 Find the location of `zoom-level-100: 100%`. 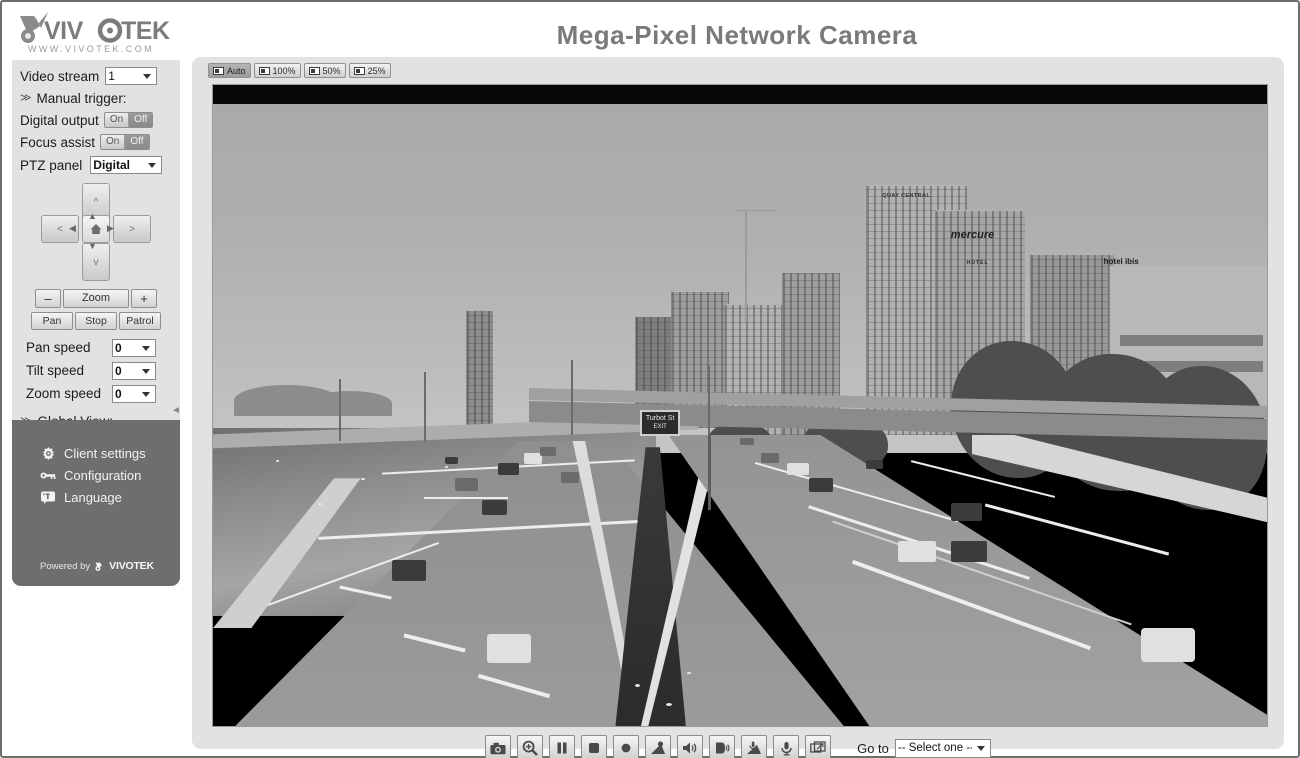

zoom-level-100: 100% is located at coordinates (277, 70).